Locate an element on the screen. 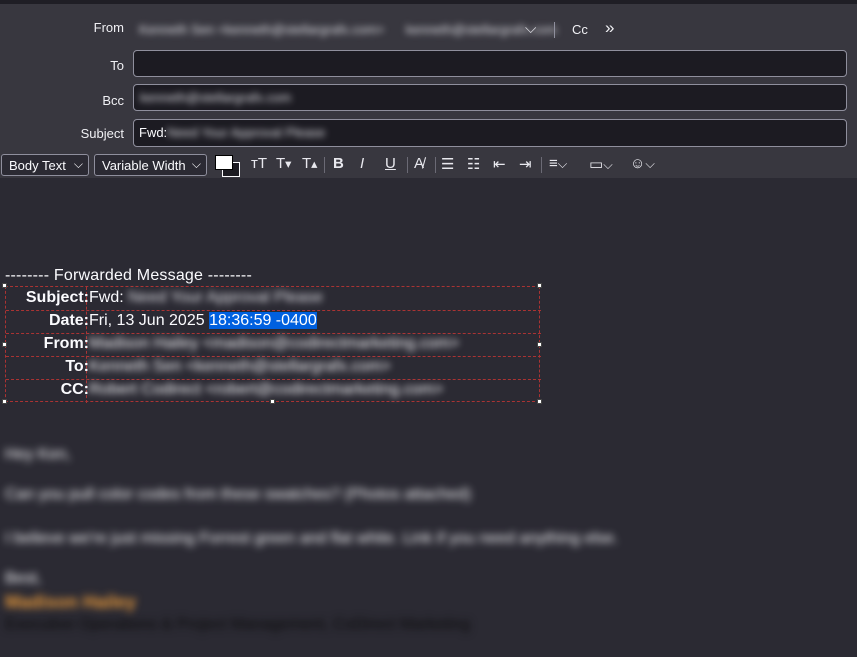  italic-icon: I is located at coordinates (362, 163).